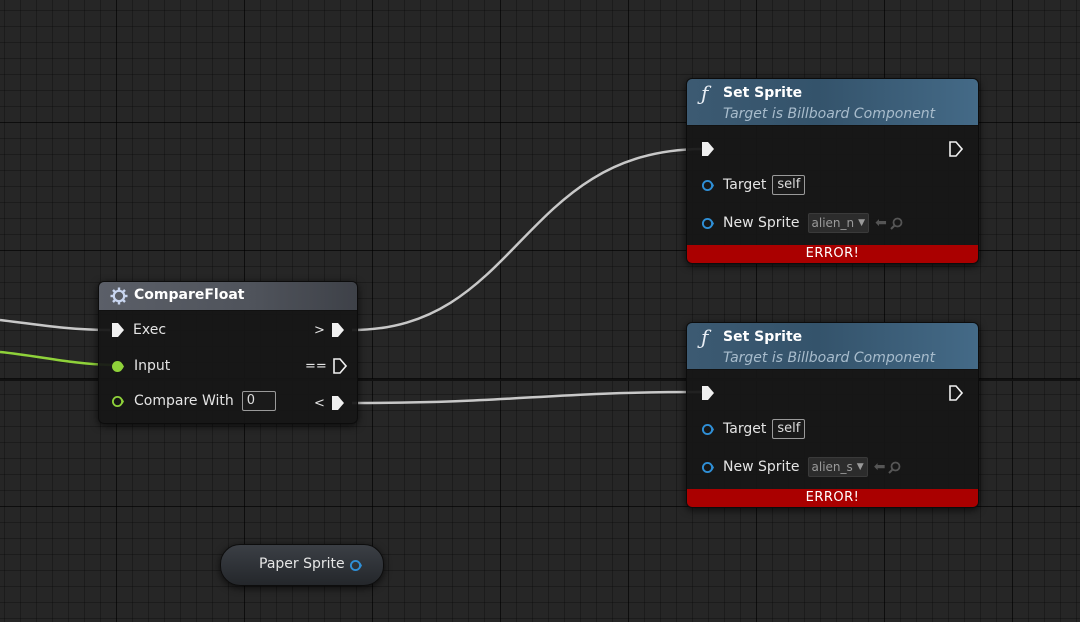  What do you see at coordinates (316, 366) in the screenshot?
I see `equal-label: ==` at bounding box center [316, 366].